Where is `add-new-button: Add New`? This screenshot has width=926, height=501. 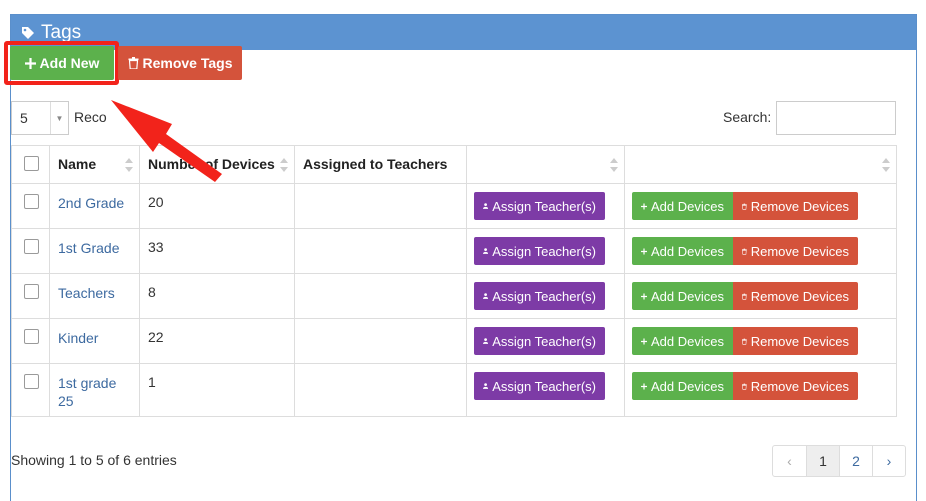 add-new-button: Add New is located at coordinates (62, 63).